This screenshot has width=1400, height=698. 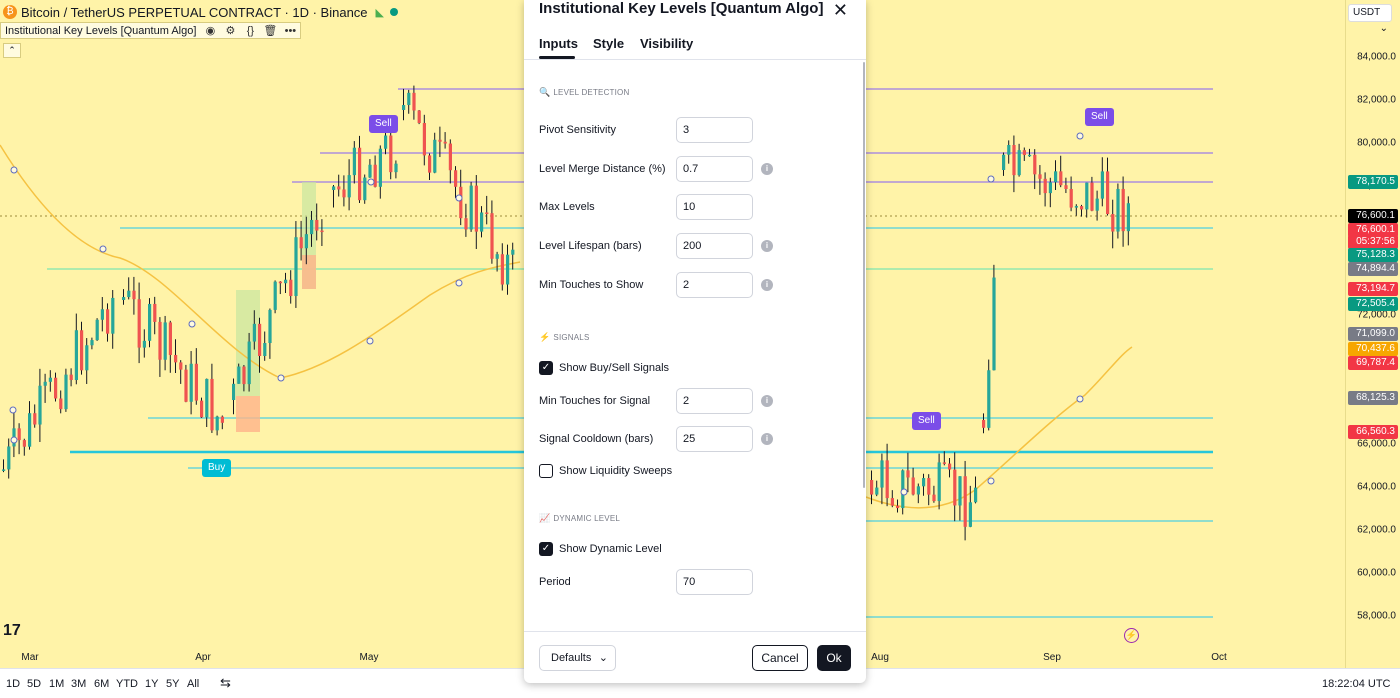 What do you see at coordinates (714, 207) in the screenshot?
I see `max-levels-input: 10` at bounding box center [714, 207].